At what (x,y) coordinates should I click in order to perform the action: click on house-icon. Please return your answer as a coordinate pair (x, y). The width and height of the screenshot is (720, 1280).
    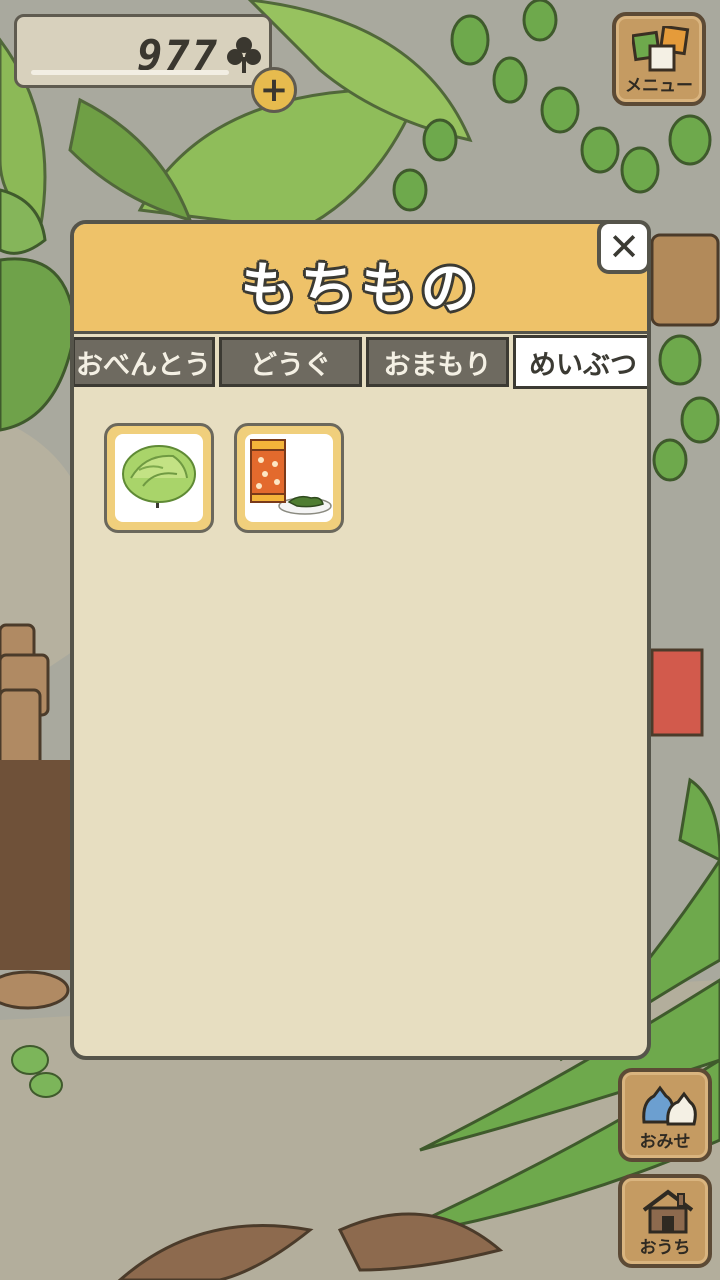
    Looking at the image, I should click on (668, 1211).